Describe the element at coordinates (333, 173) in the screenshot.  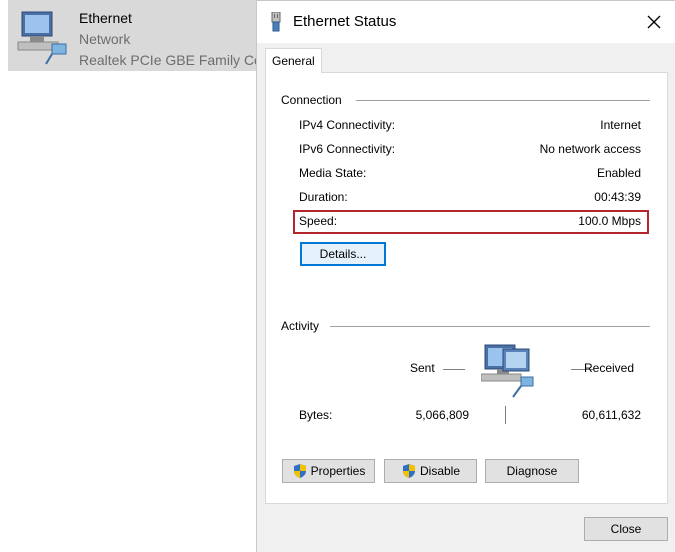
I see `media-state-label: Media State:` at that location.